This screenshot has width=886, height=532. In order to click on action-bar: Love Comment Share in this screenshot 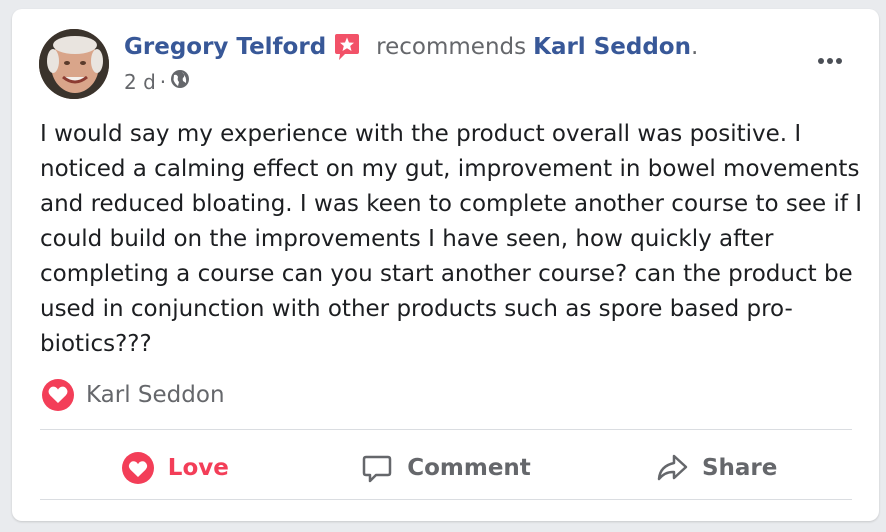, I will do `click(446, 468)`.